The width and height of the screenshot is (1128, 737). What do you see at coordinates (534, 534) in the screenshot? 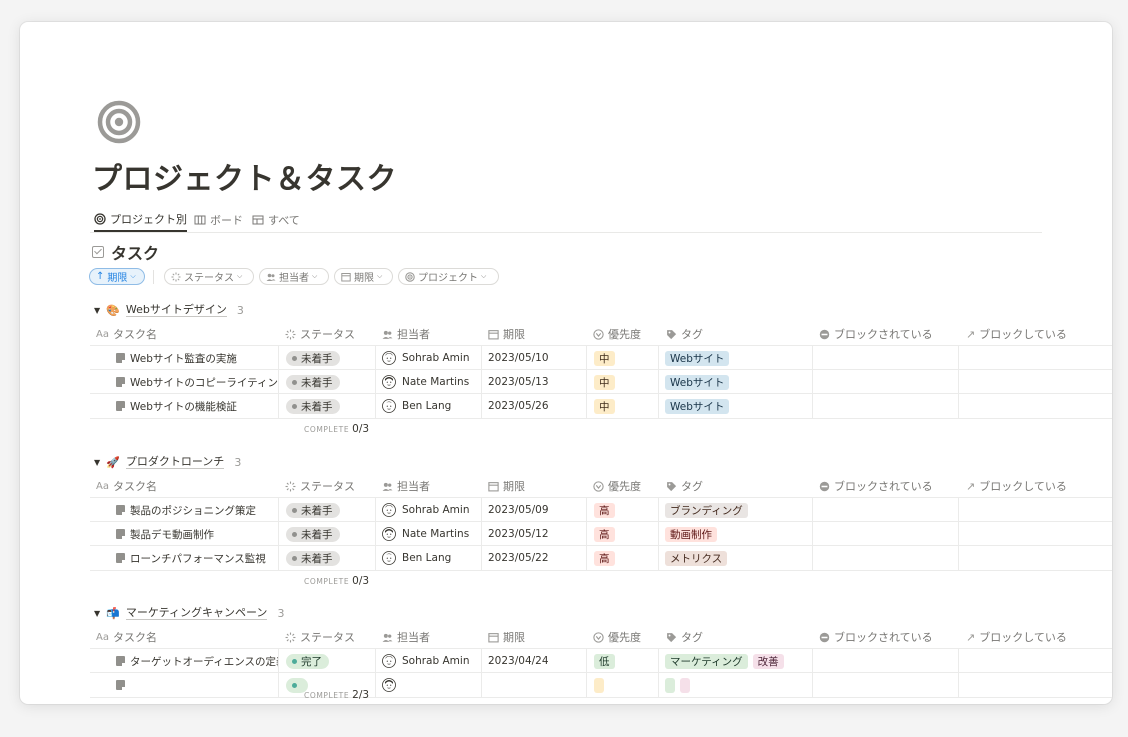
I see `due-date-cell: 2023/05/12` at bounding box center [534, 534].